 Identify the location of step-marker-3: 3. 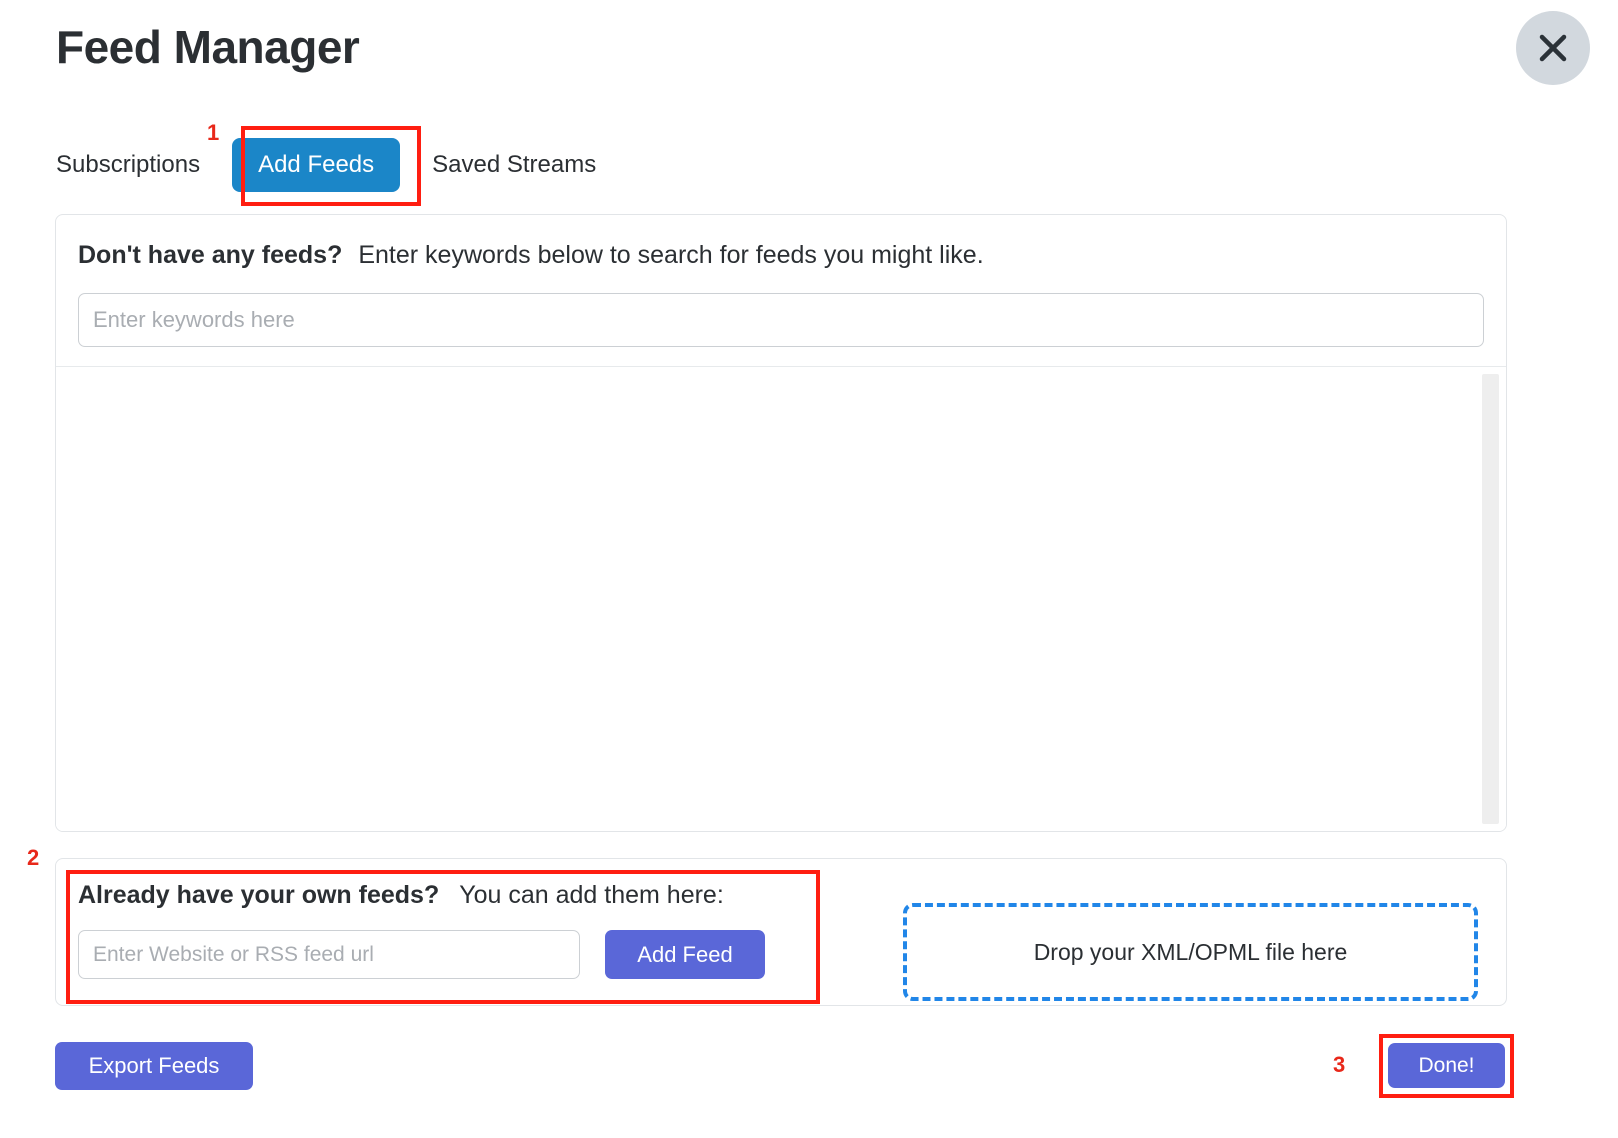
(1339, 1064).